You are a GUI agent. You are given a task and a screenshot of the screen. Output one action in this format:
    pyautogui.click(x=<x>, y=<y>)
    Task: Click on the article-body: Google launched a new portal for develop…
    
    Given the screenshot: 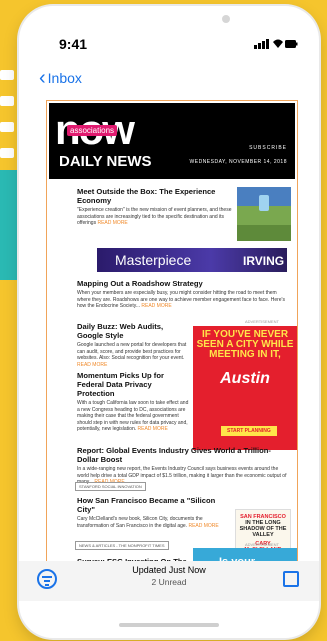 What is the action you would take?
    pyautogui.click(x=132, y=355)
    